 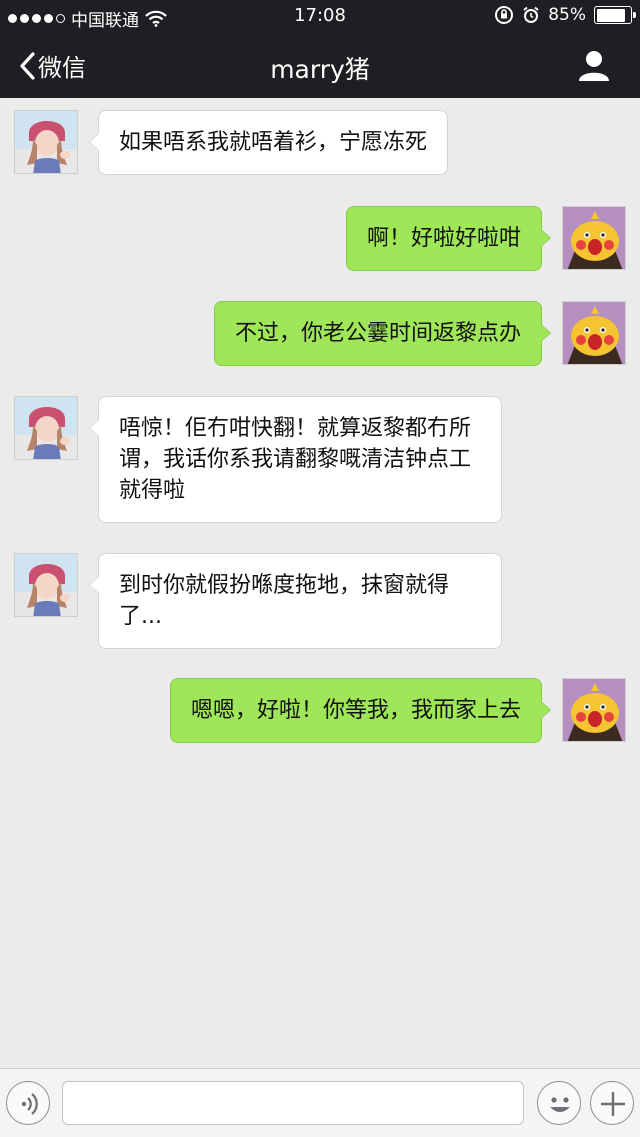 I want to click on outgoing-message: 嗯嗯，好啦！你等我，我而家上去, so click(x=360, y=710).